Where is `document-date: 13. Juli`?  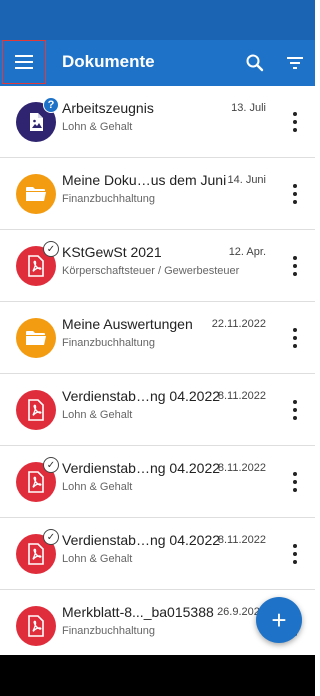 document-date: 13. Juli is located at coordinates (248, 108).